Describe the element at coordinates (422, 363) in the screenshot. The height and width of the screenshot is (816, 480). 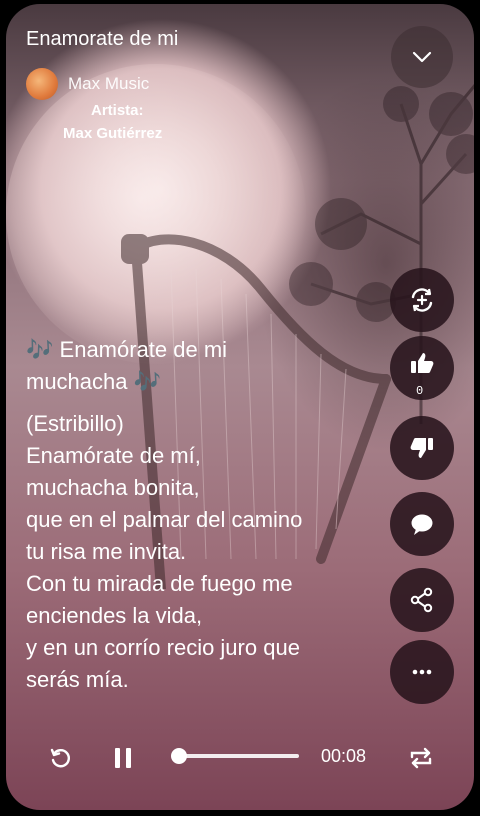
I see `thumbs-up-icon` at that location.